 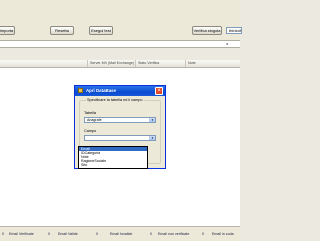 I want to click on field-label: Campo, so click(x=90, y=131).